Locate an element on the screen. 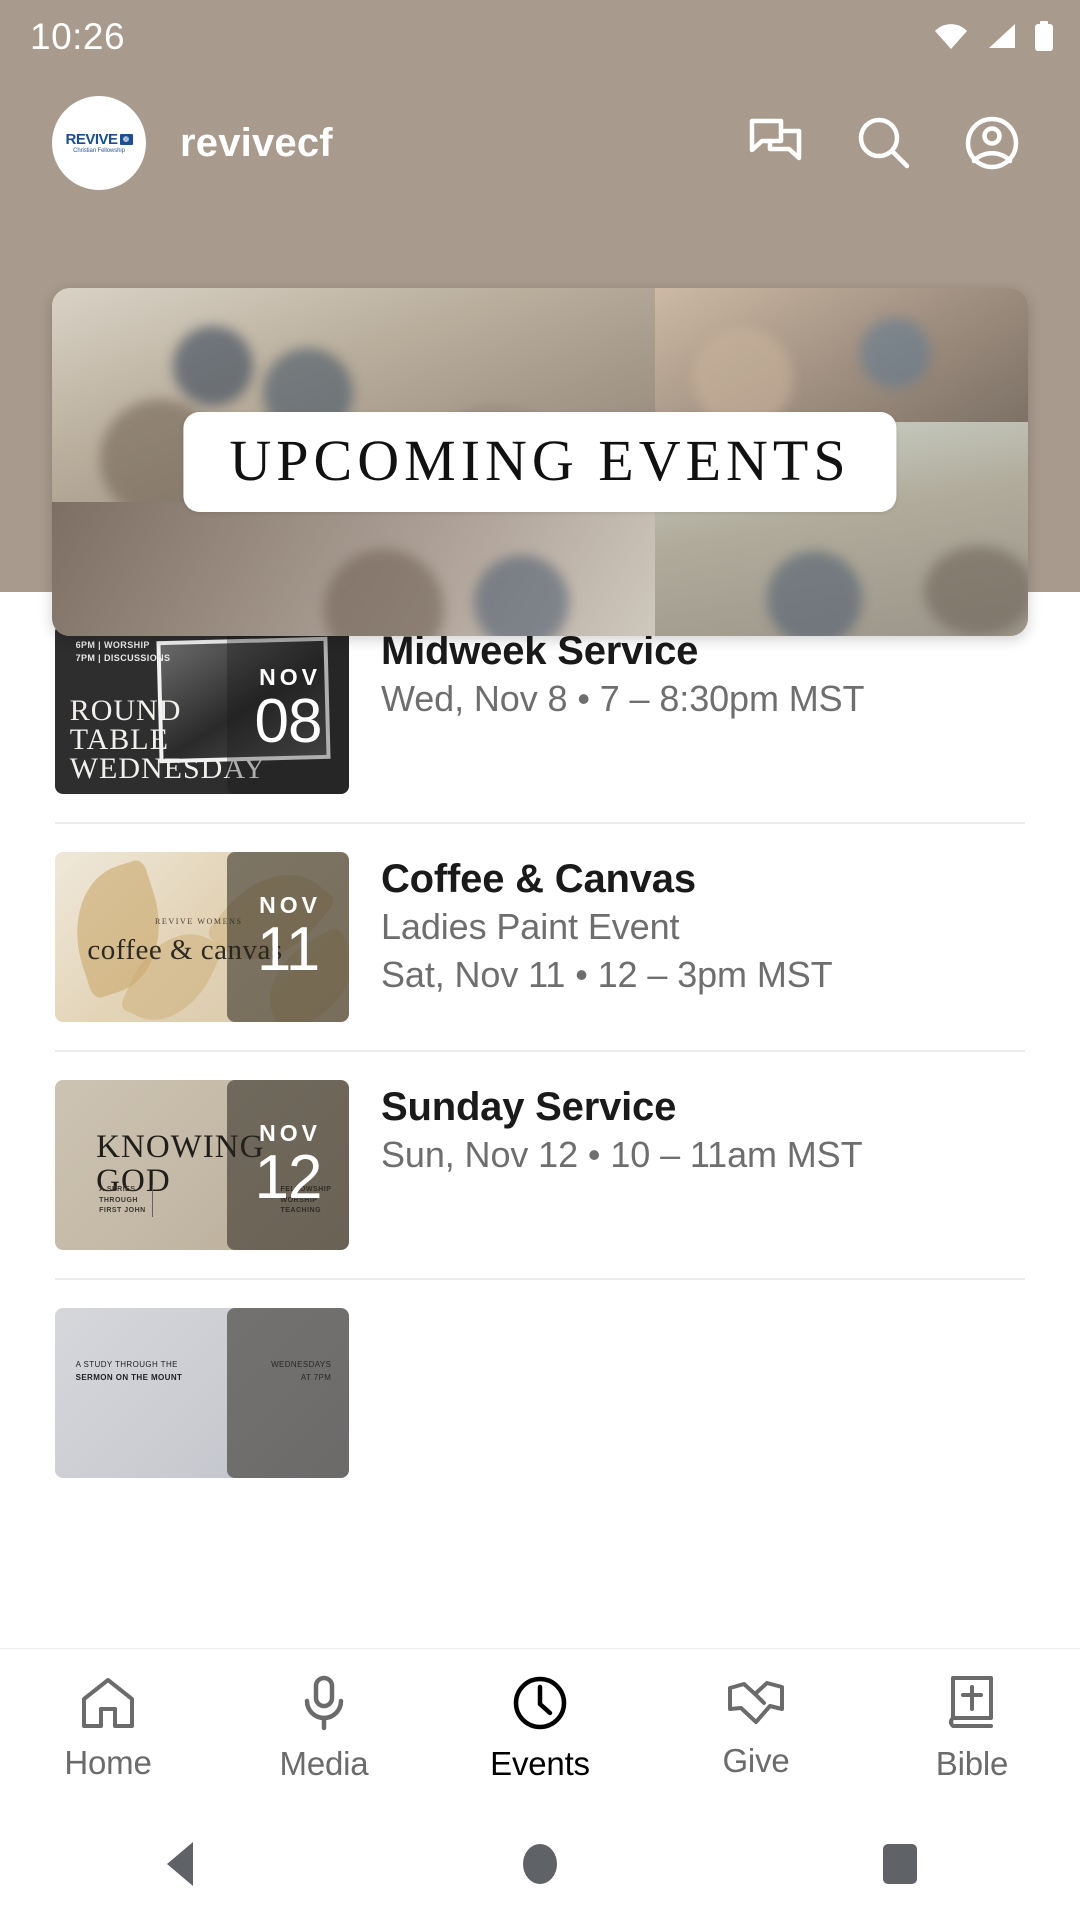  event-date-badge: NOV 12 is located at coordinates (288, 1165).